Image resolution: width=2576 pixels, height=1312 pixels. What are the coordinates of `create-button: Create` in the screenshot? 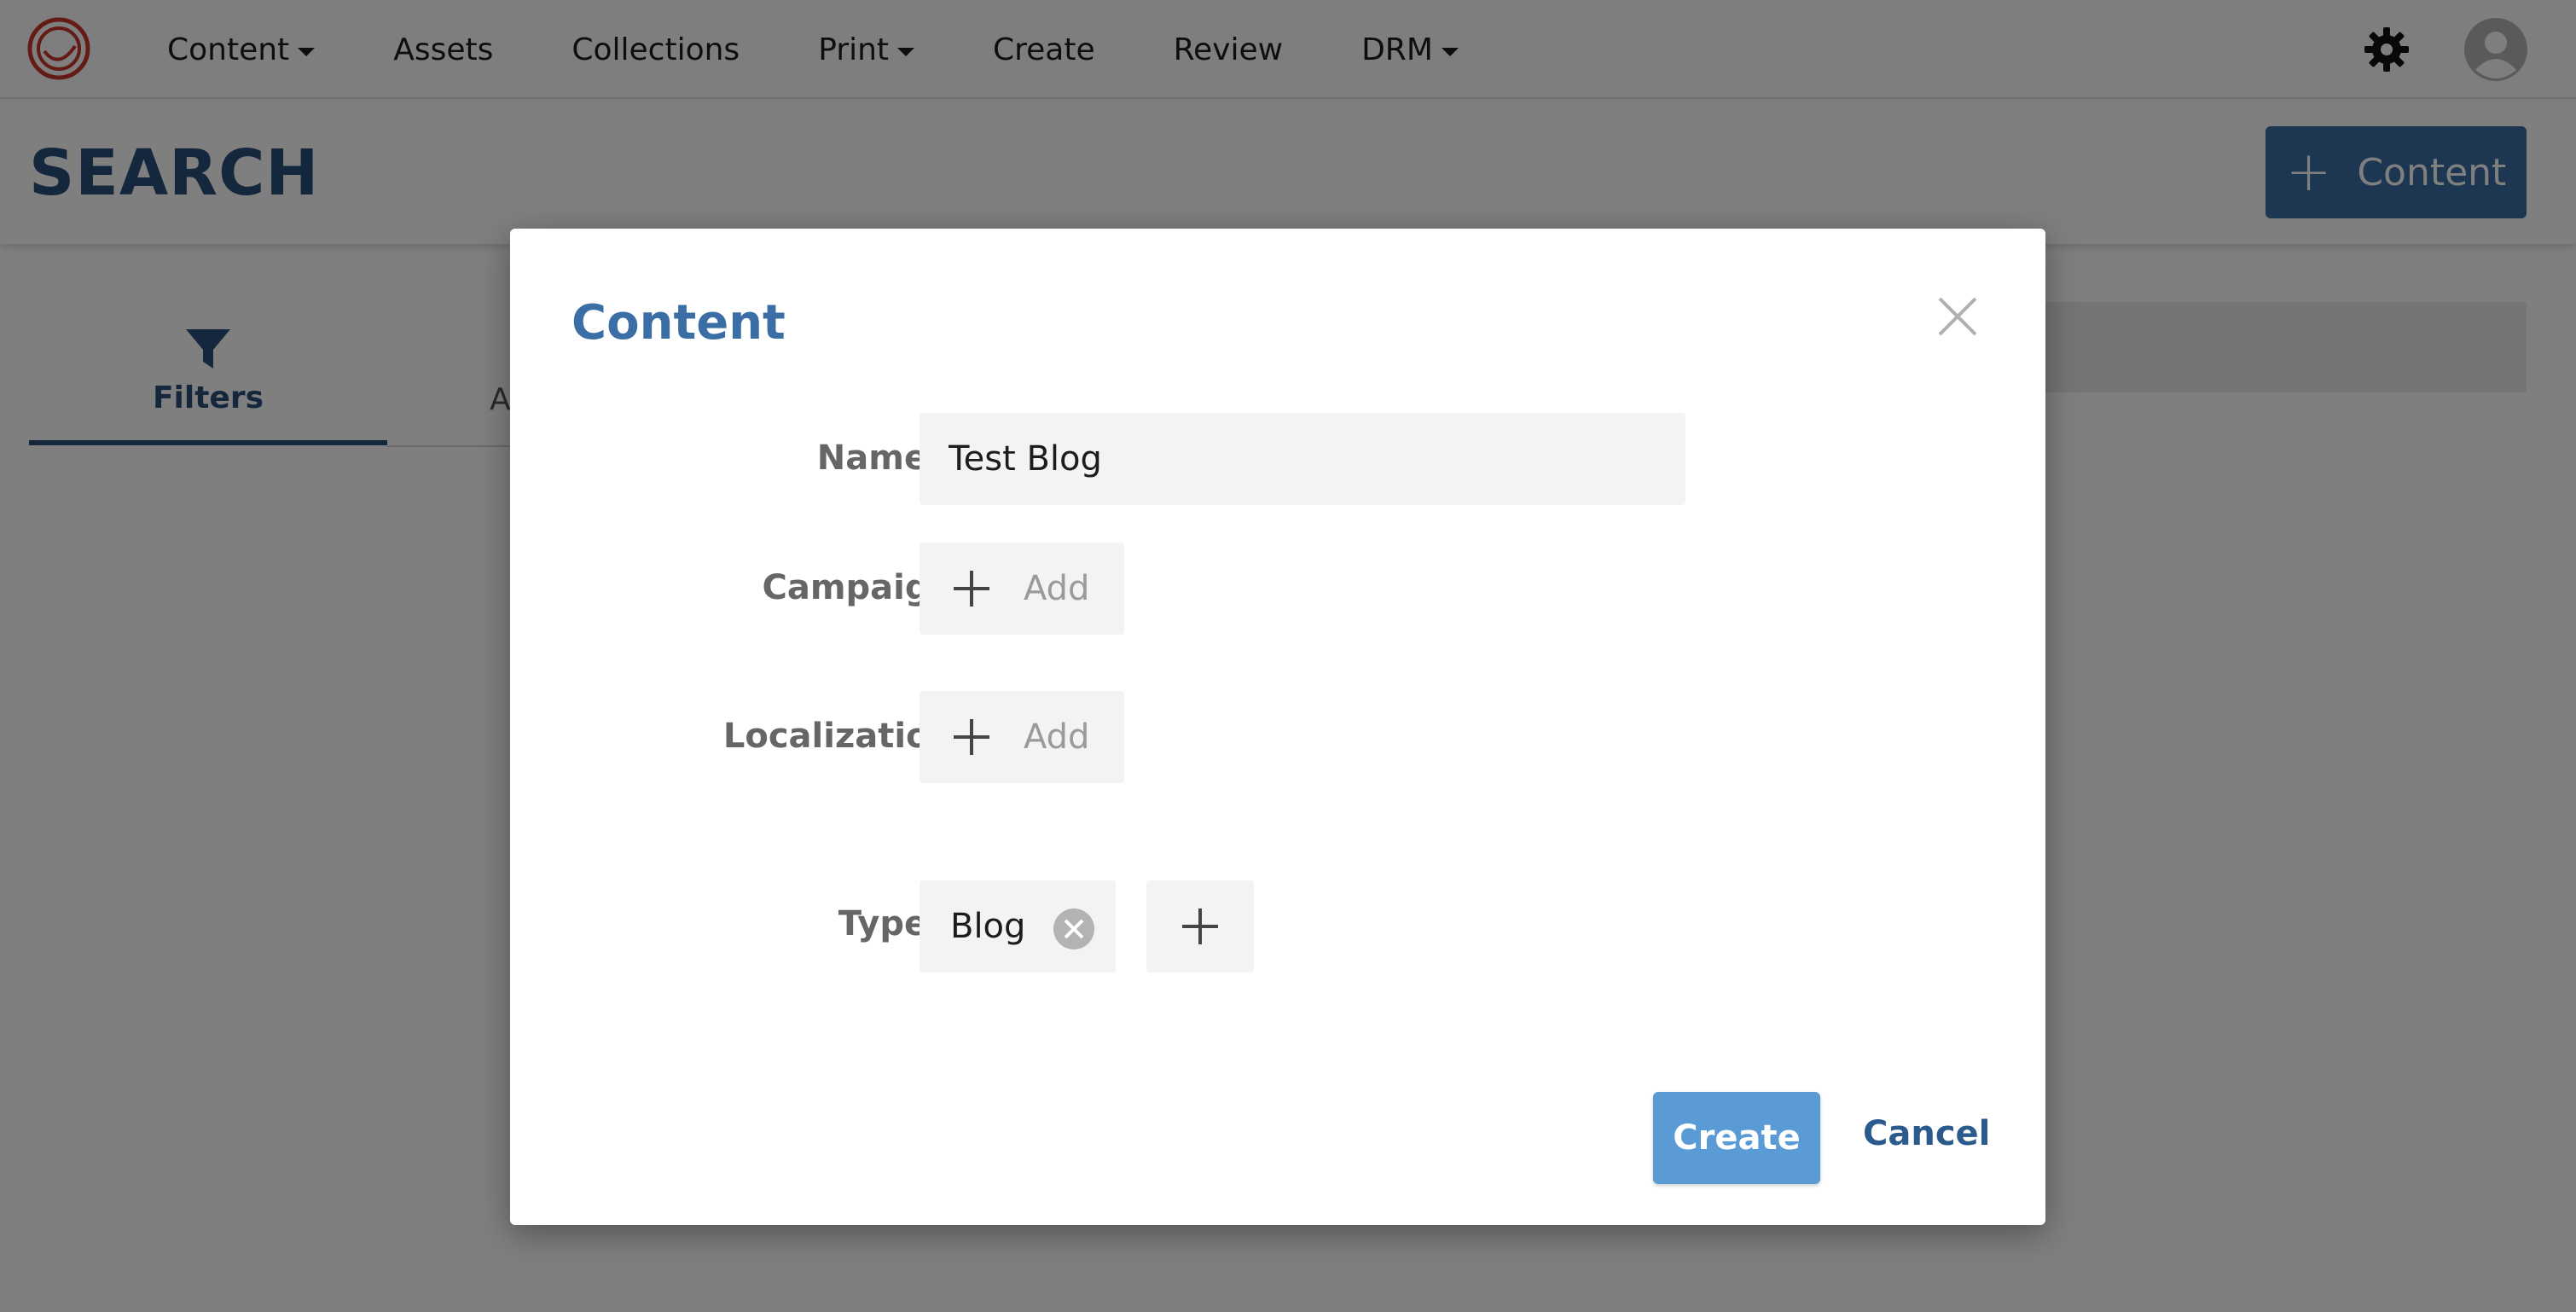 It's located at (1736, 1138).